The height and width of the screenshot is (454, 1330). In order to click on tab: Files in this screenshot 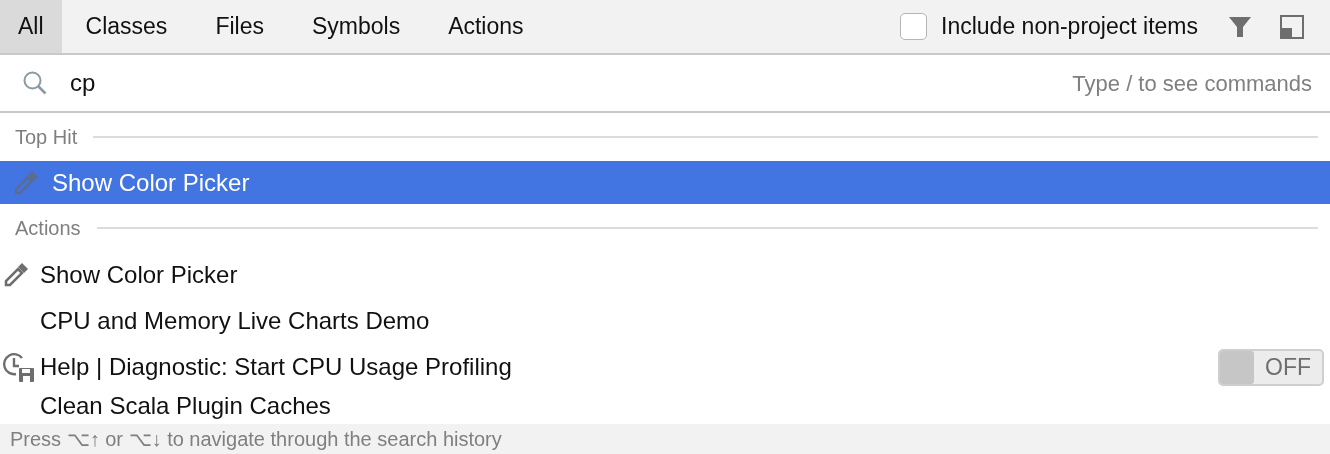, I will do `click(239, 26)`.